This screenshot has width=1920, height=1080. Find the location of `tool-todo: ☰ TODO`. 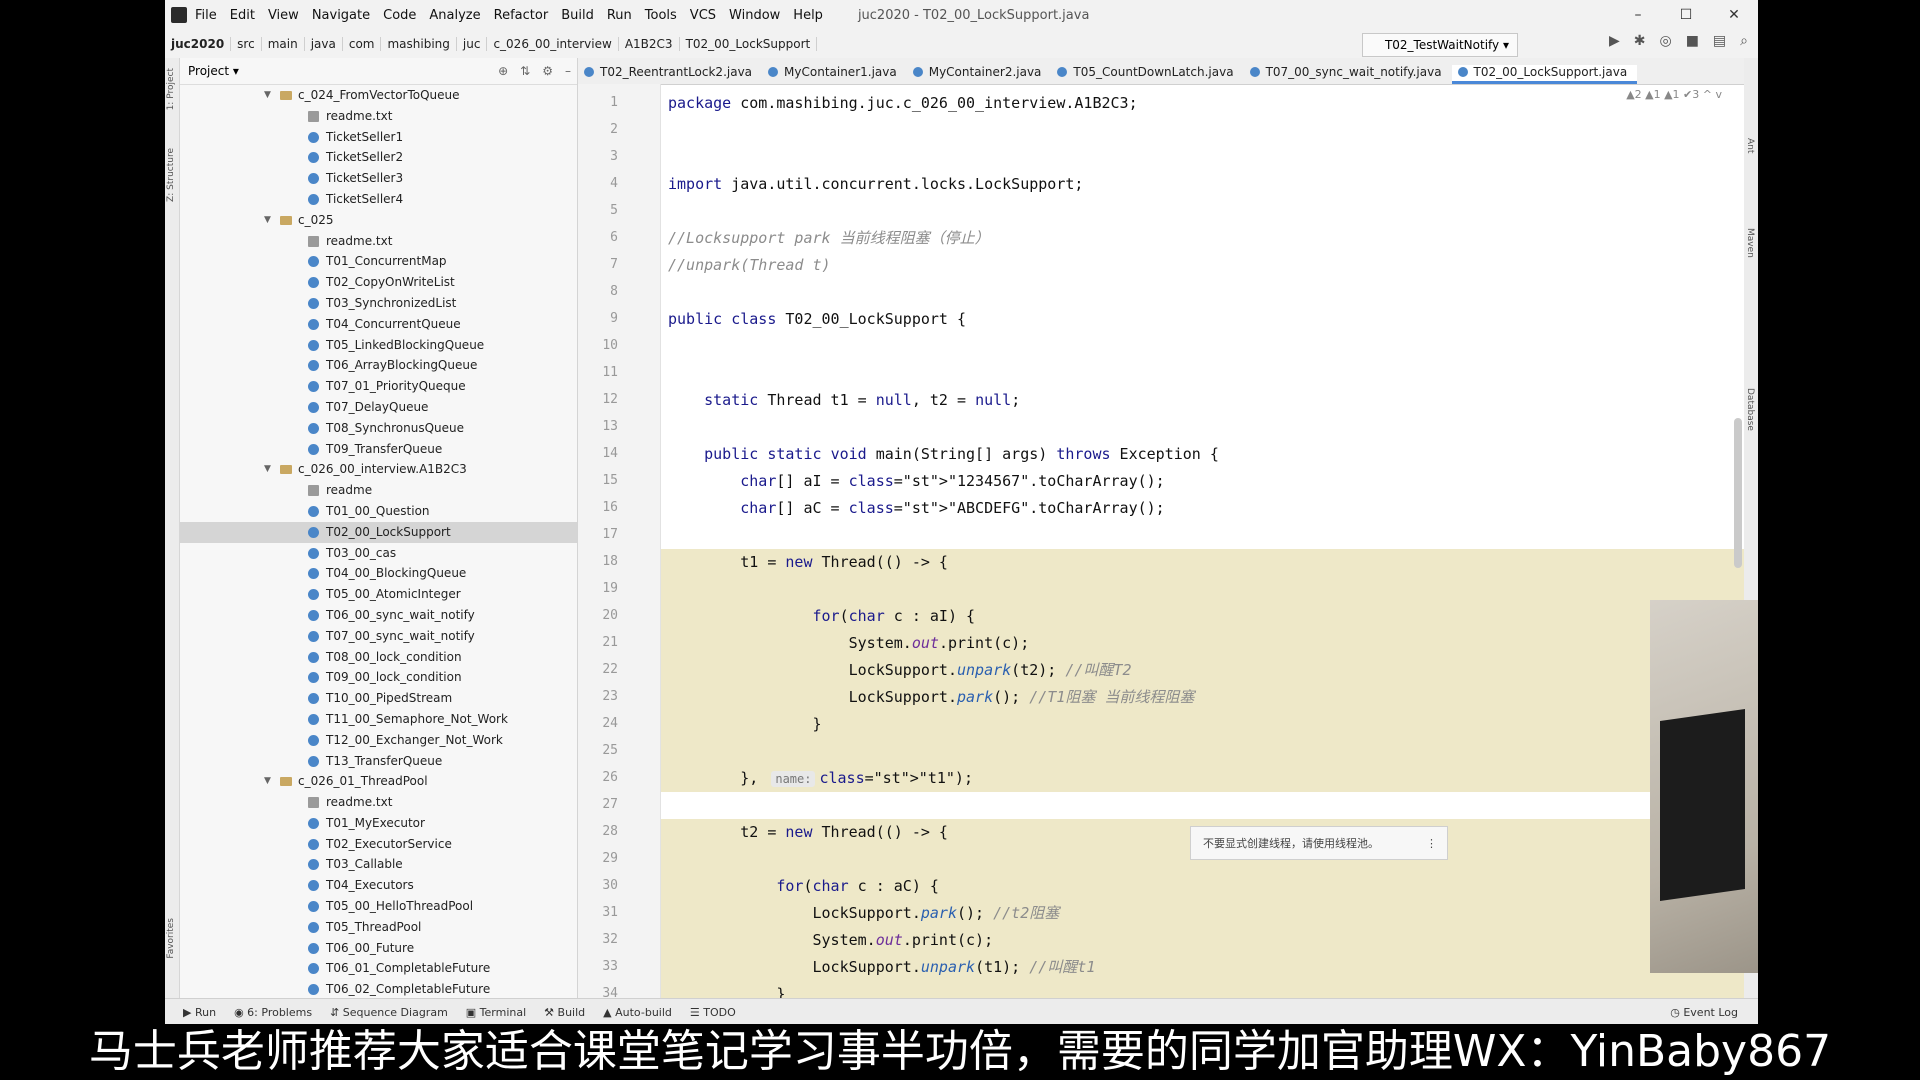

tool-todo: ☰ TODO is located at coordinates (713, 1012).